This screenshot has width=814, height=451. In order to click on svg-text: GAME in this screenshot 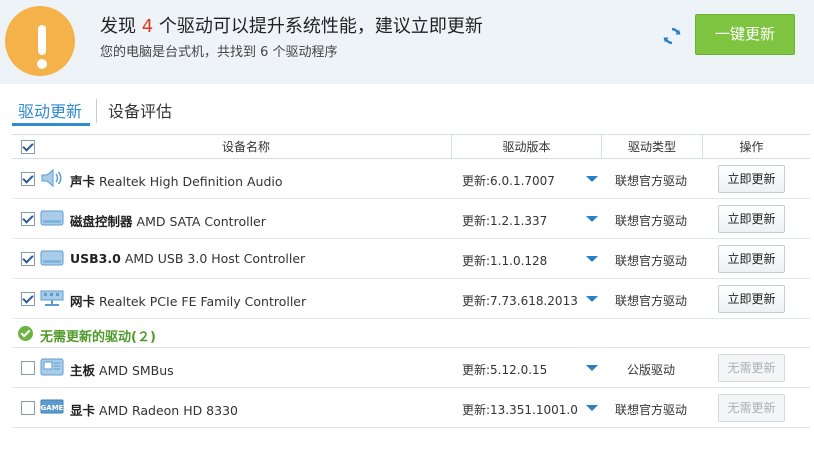, I will do `click(52, 408)`.